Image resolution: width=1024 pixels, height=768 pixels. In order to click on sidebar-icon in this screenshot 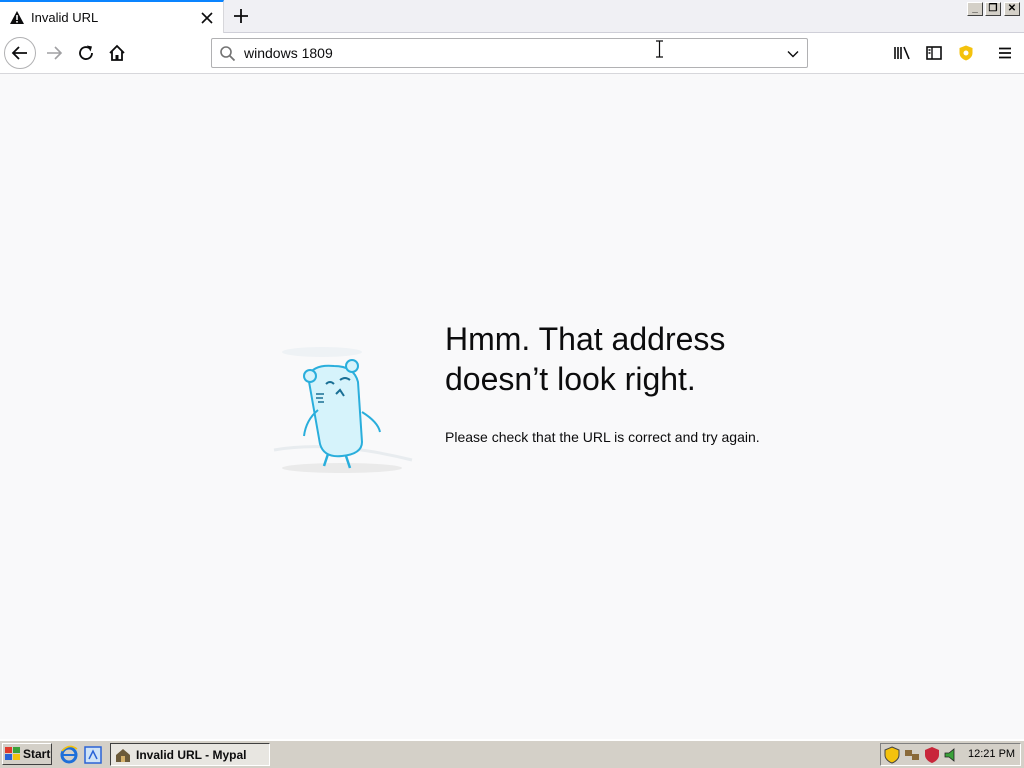, I will do `click(934, 53)`.